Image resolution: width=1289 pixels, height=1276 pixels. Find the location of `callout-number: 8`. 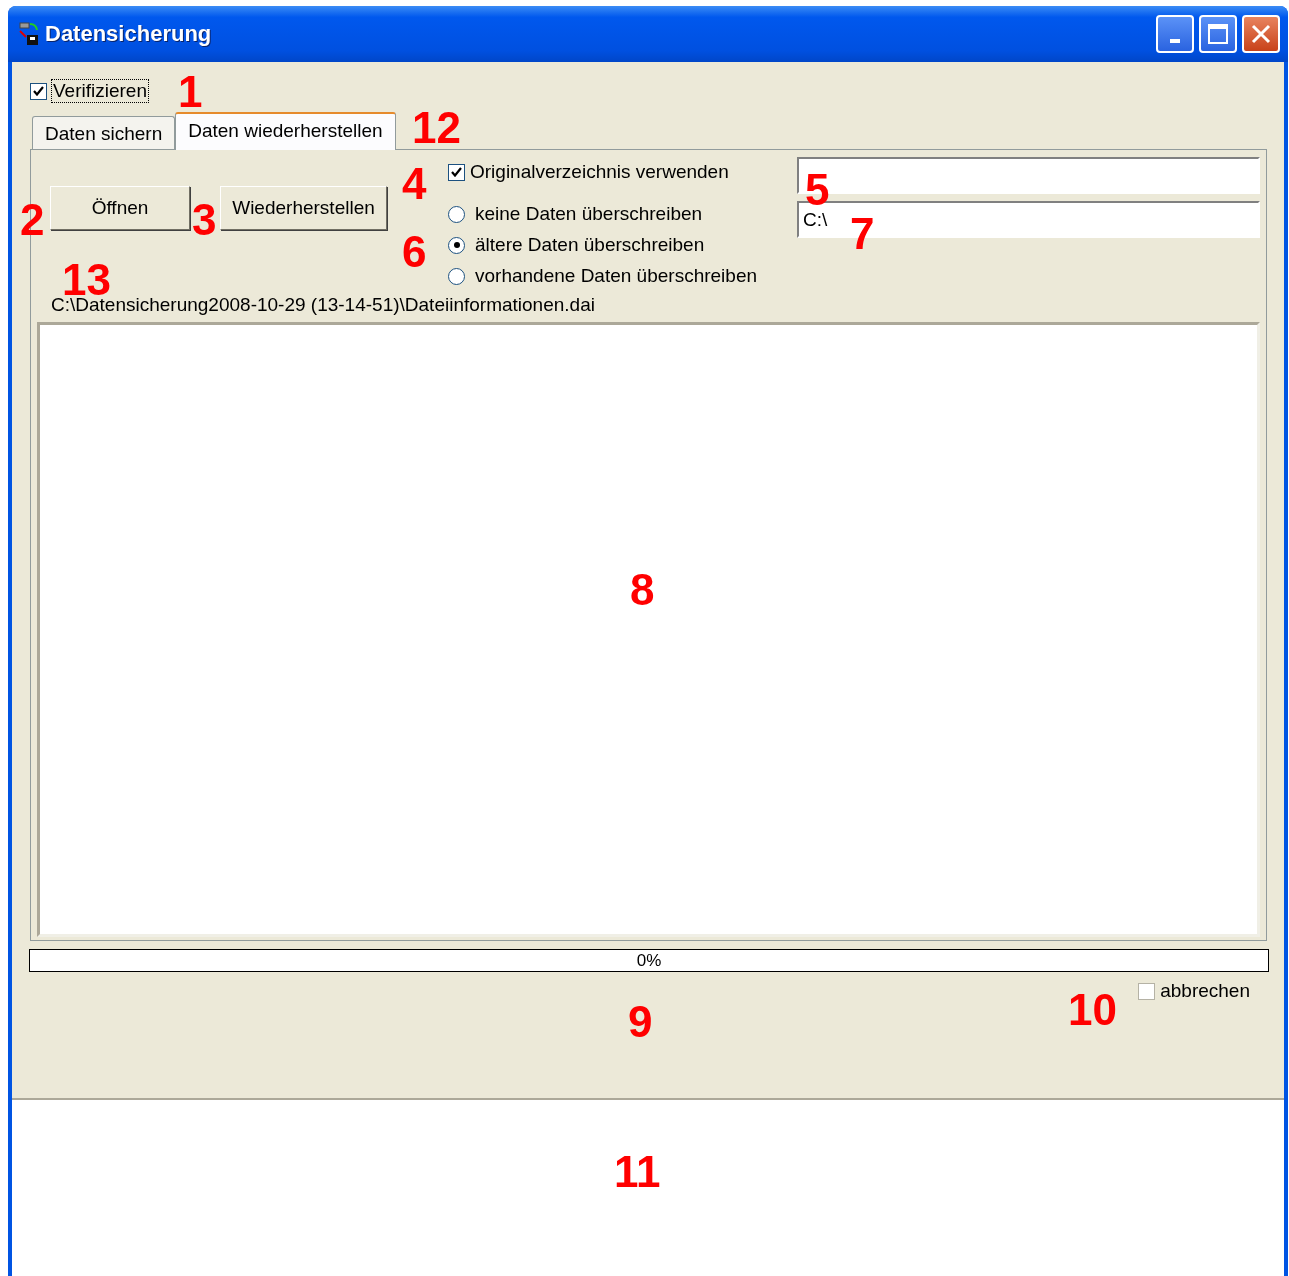

callout-number: 8 is located at coordinates (642, 590).